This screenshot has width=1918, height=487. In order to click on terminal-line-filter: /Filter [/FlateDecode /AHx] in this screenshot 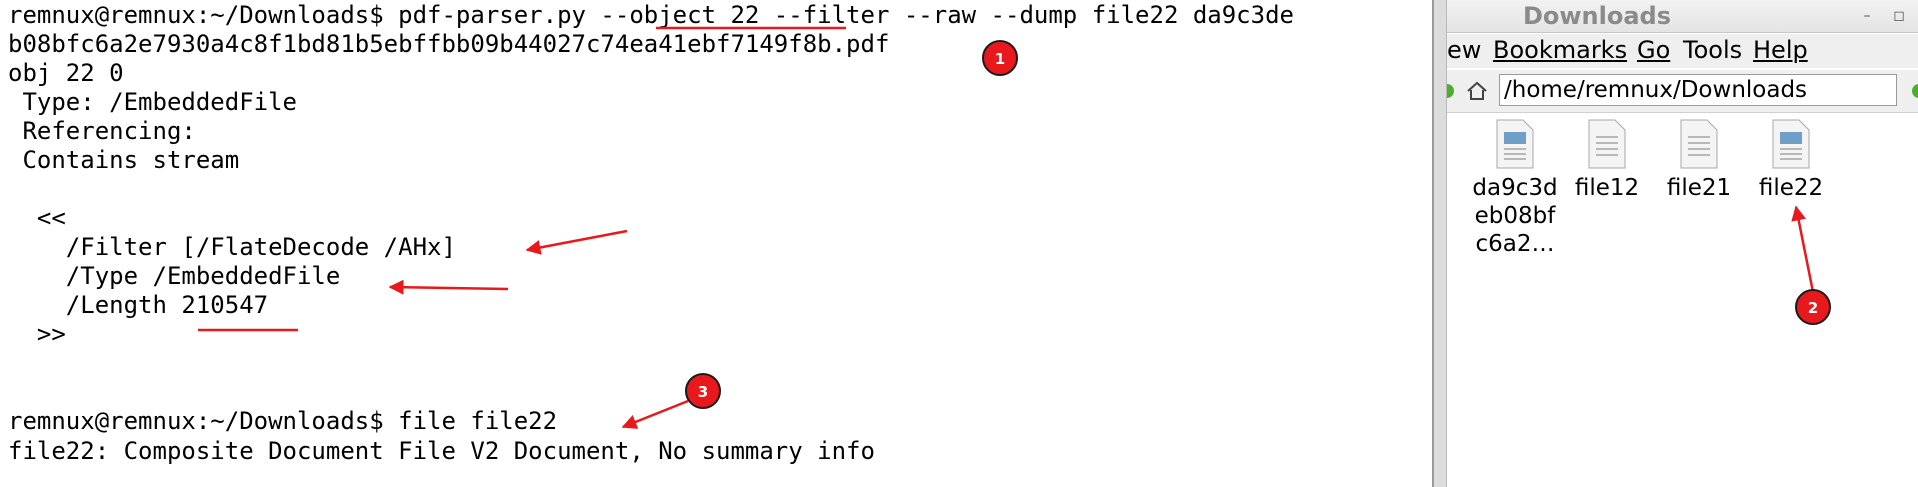, I will do `click(232, 247)`.